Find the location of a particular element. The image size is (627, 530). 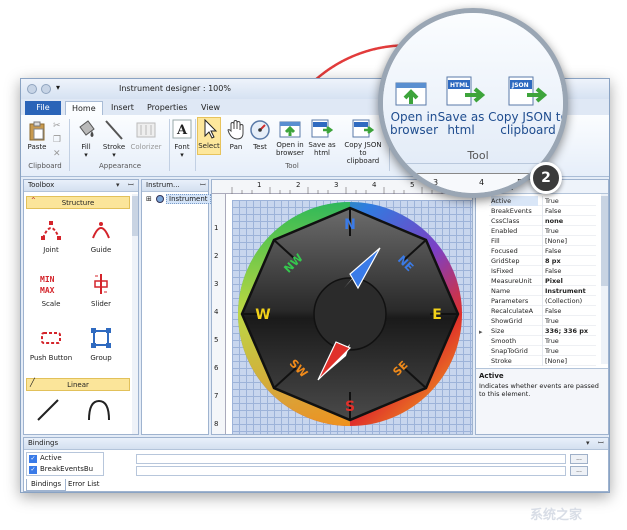

property-row: IsFixed False is located at coordinates (542, 271).